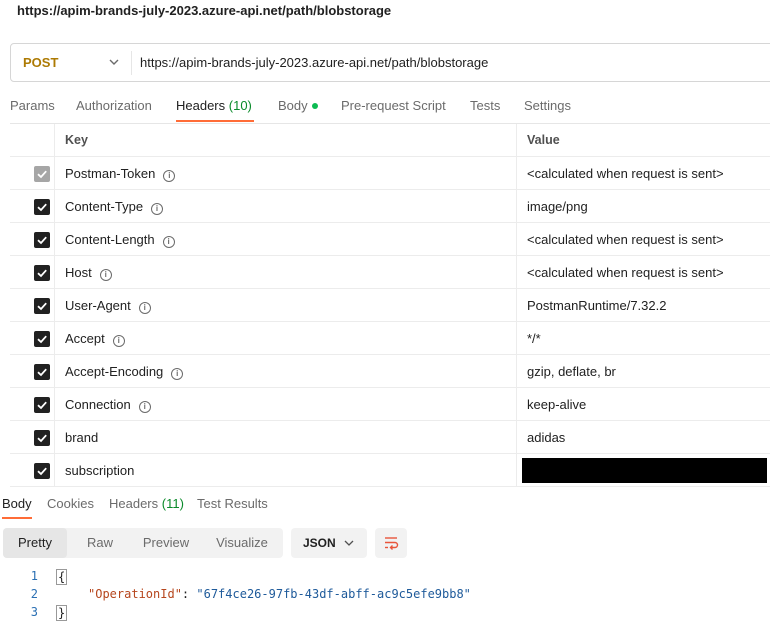 This screenshot has width=770, height=629. I want to click on preview-button: Preview, so click(166, 543).